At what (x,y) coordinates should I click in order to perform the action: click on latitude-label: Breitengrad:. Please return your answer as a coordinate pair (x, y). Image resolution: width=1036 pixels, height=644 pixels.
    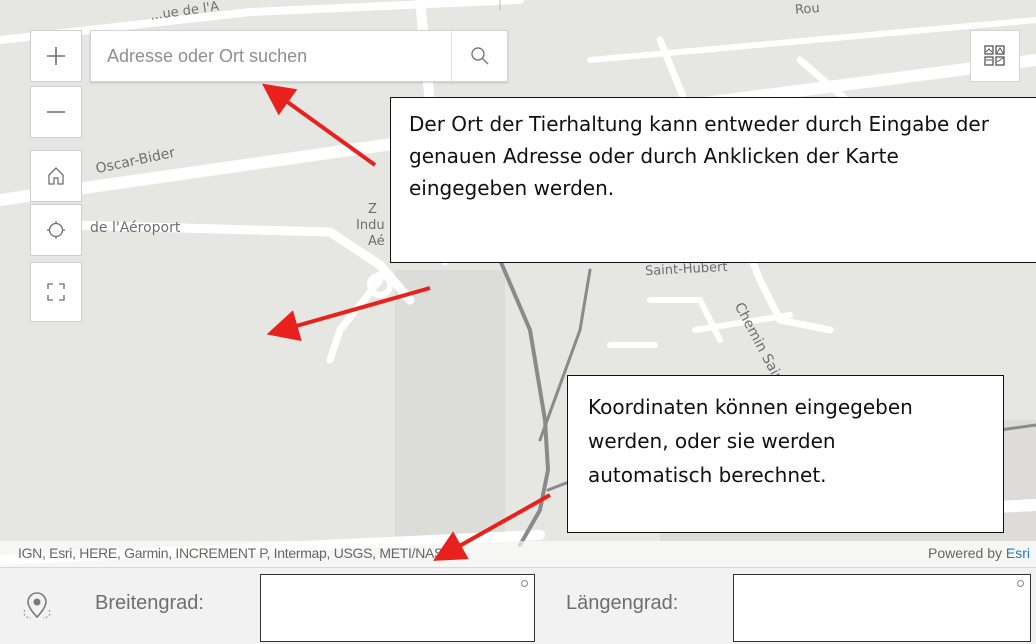
    Looking at the image, I should click on (149, 603).